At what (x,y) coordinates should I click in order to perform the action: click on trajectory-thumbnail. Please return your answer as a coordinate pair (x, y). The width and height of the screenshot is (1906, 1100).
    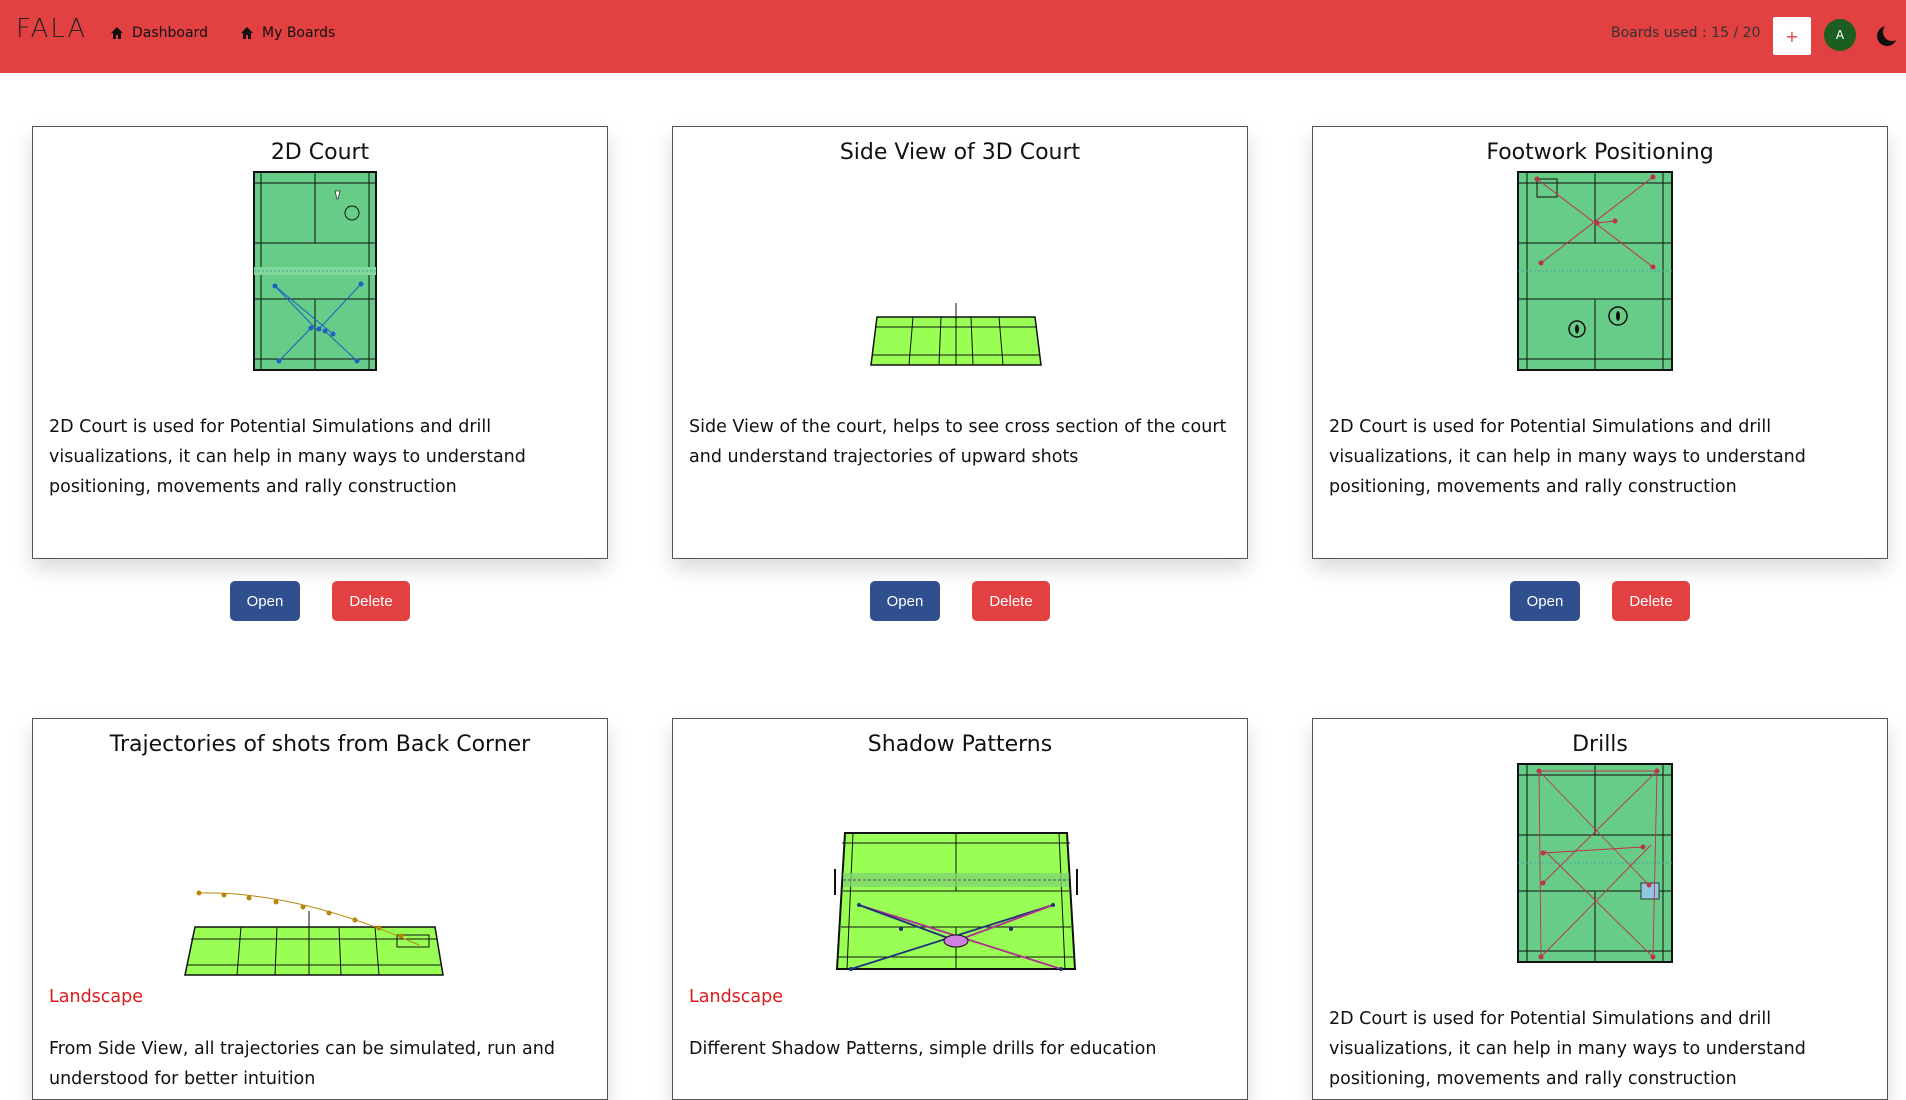
    Looking at the image, I should click on (314, 933).